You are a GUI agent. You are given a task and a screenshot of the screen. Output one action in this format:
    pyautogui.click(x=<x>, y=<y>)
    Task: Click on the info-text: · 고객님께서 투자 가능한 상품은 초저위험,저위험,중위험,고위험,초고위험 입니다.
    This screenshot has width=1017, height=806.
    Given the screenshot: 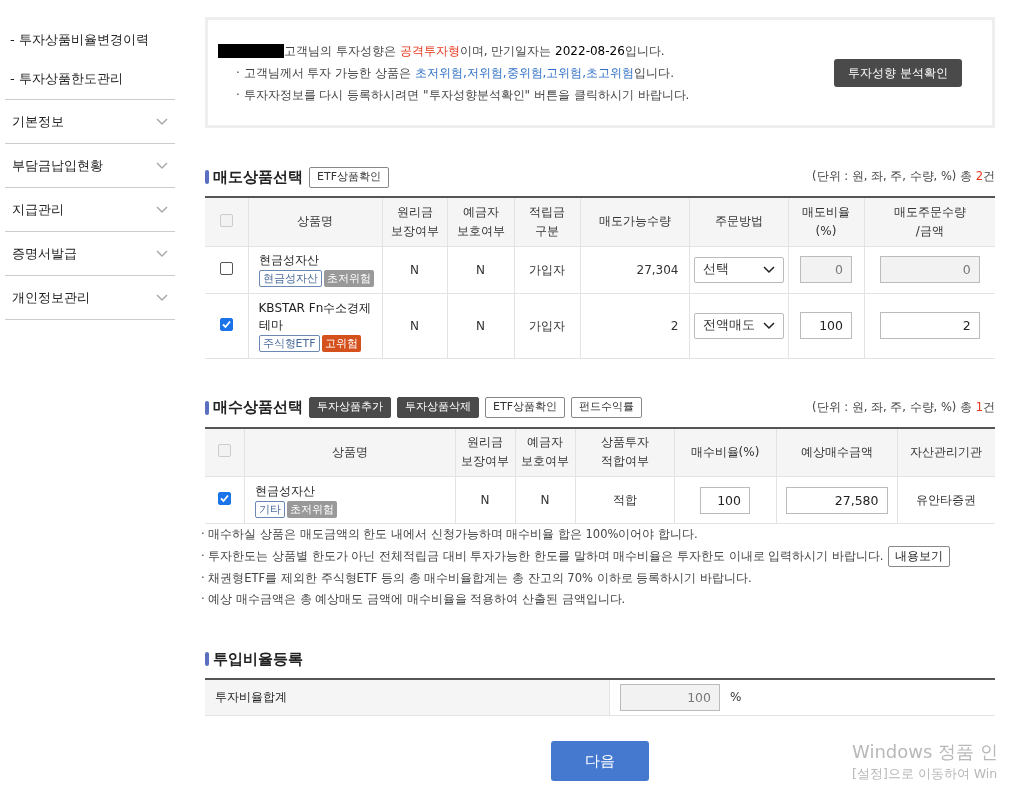 What is the action you would take?
    pyautogui.click(x=455, y=73)
    